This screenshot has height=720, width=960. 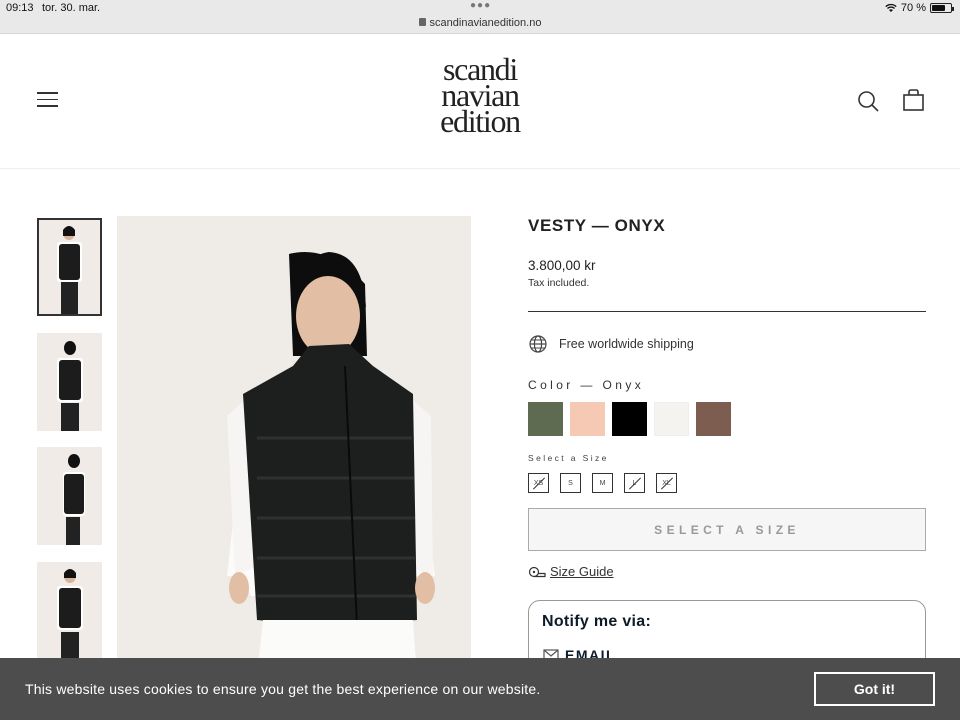 I want to click on size-option-xl: XL, so click(x=666, y=483).